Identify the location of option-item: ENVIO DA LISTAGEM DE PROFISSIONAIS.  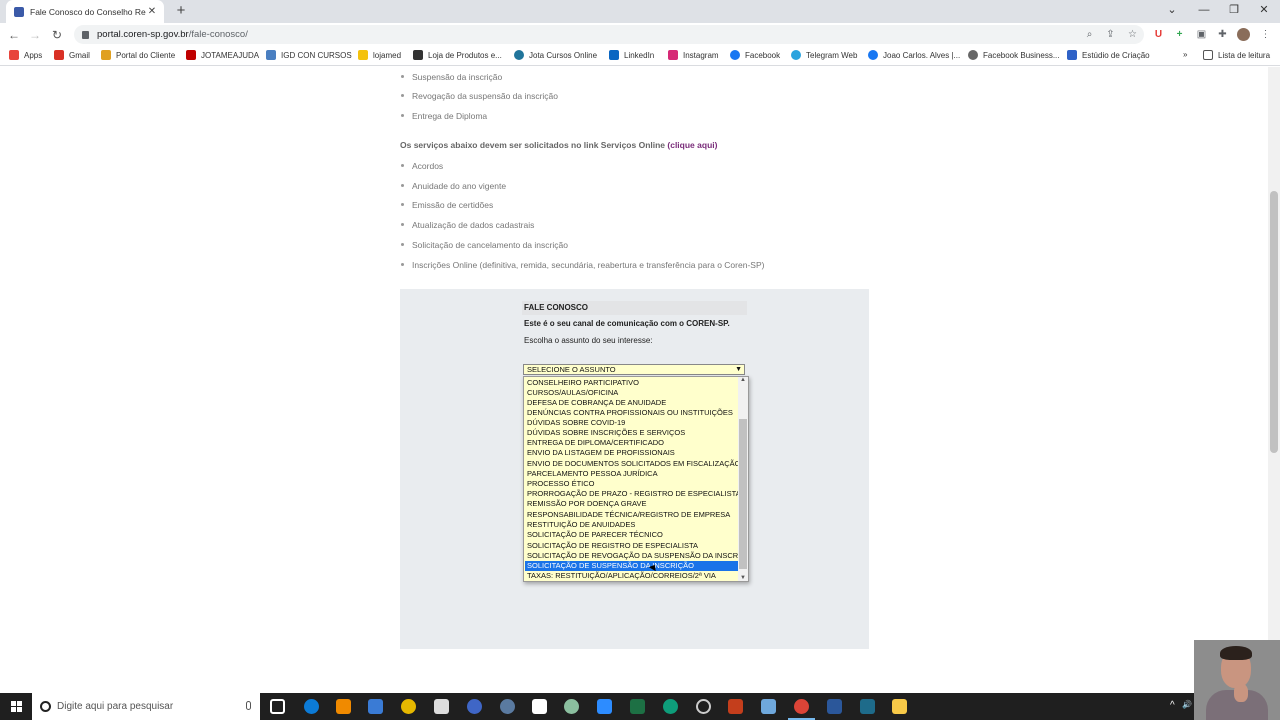
(631, 453).